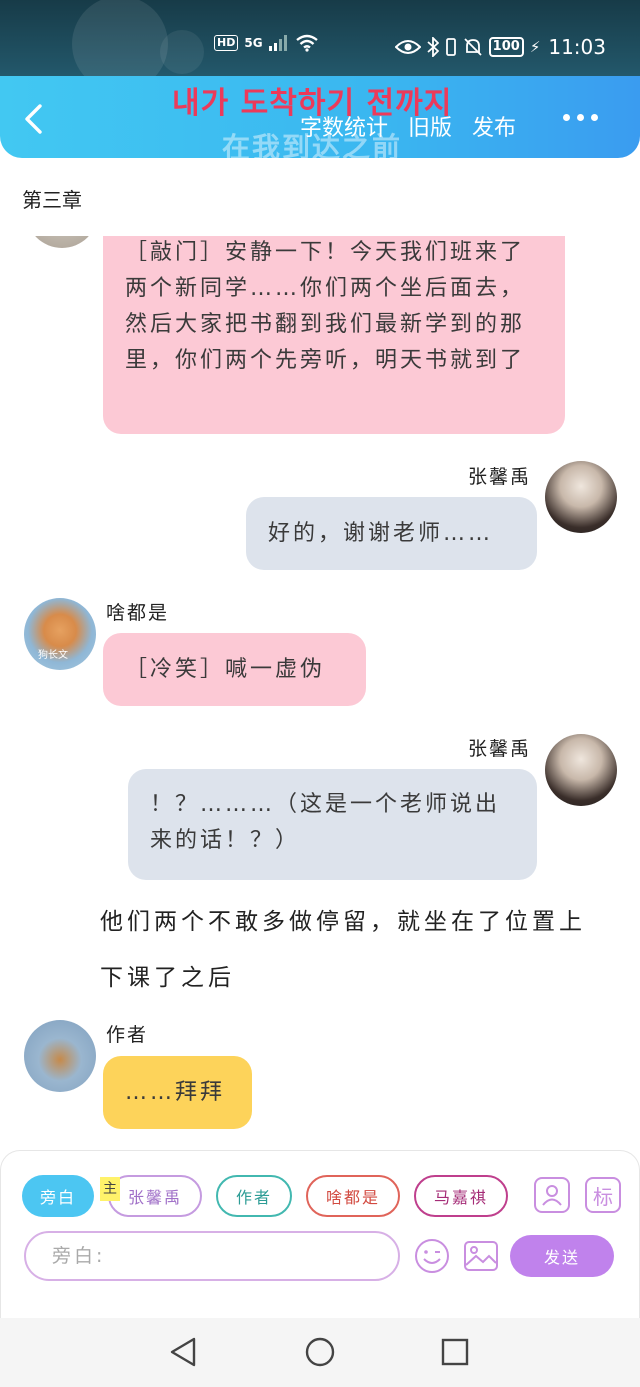 This screenshot has width=640, height=1387. Describe the element at coordinates (535, 47) in the screenshot. I see `charging-icon: ⚡` at that location.